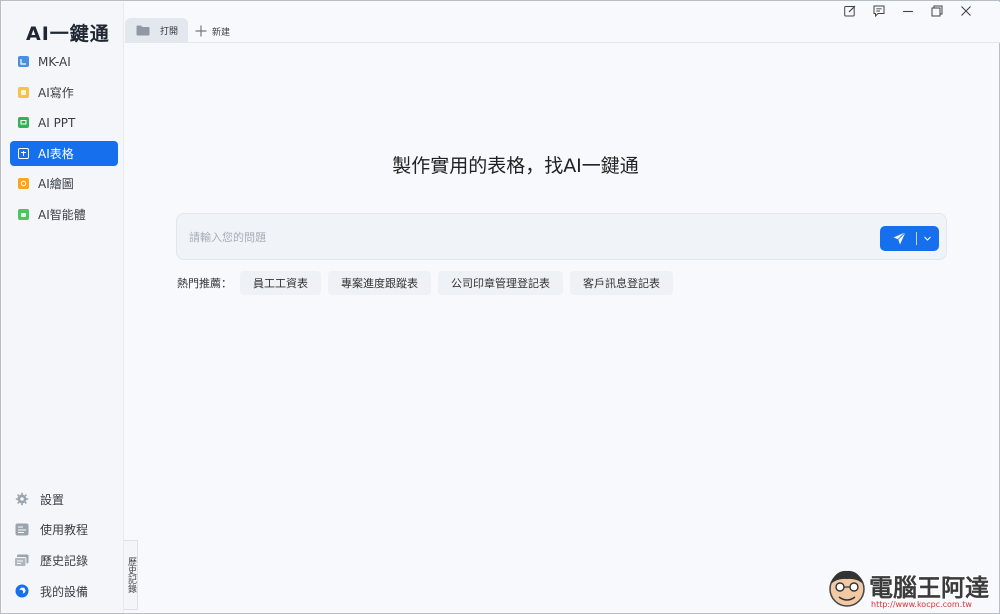 Image resolution: width=1000 pixels, height=614 pixels. I want to click on tab-open: 打開, so click(156, 30).